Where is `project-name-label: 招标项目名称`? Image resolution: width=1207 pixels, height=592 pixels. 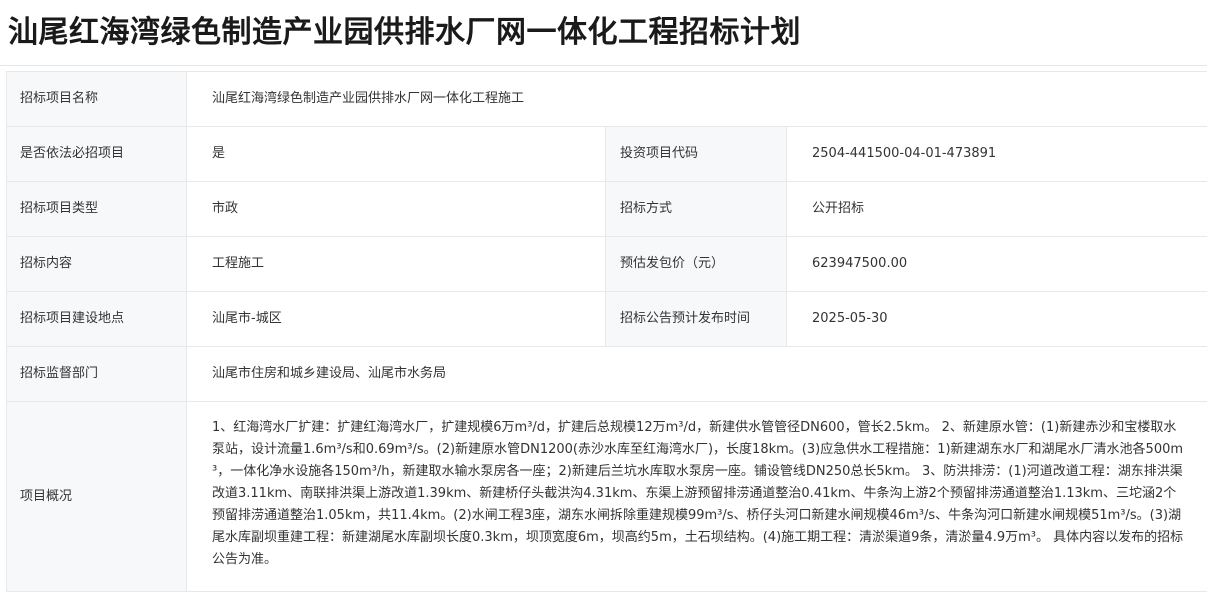
project-name-label: 招标项目名称 is located at coordinates (97, 99).